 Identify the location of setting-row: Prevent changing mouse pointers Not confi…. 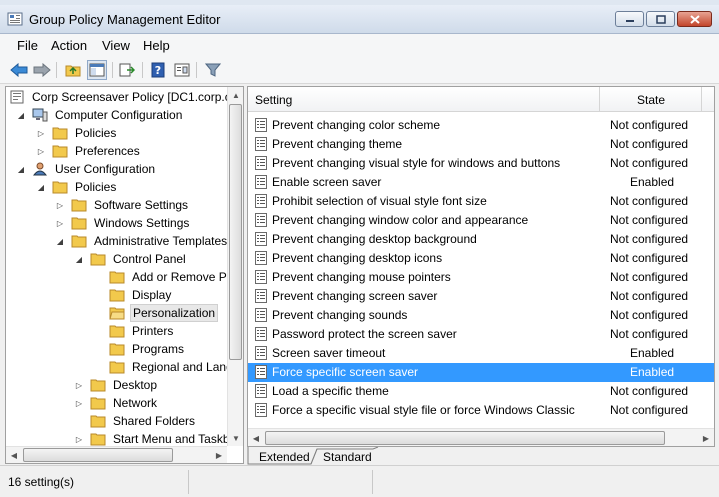
(481, 277).